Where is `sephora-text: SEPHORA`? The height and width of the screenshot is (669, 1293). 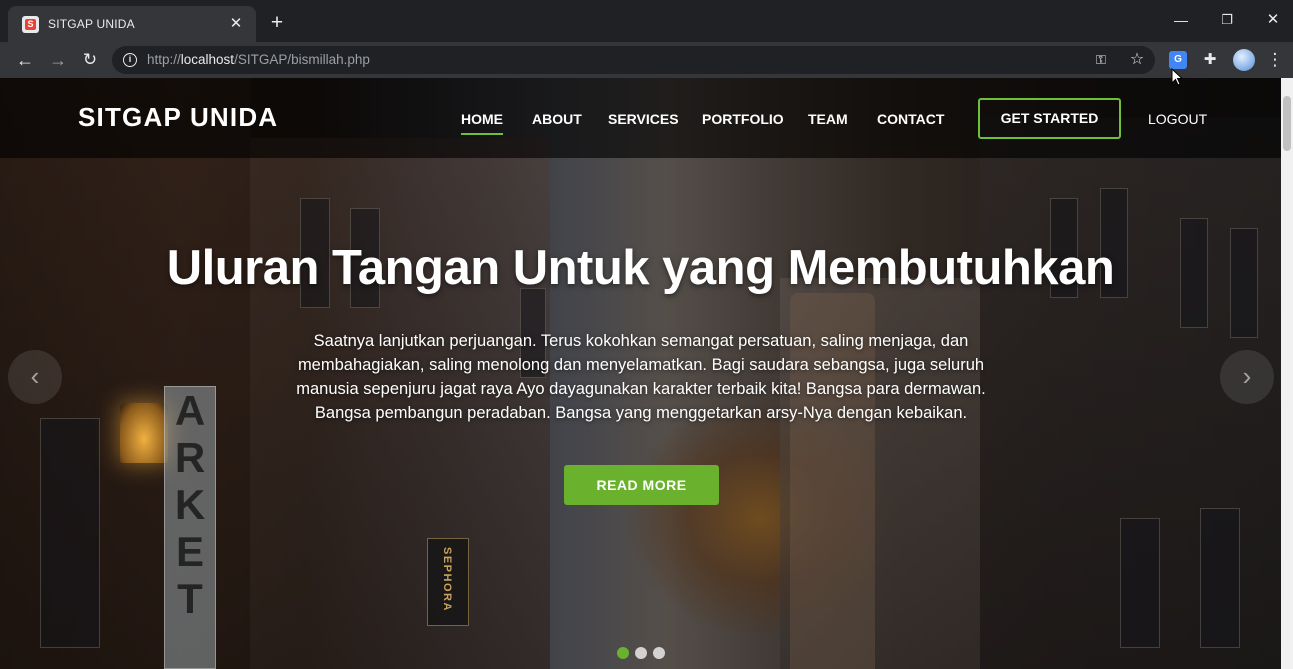
sephora-text: SEPHORA is located at coordinates (447, 579).